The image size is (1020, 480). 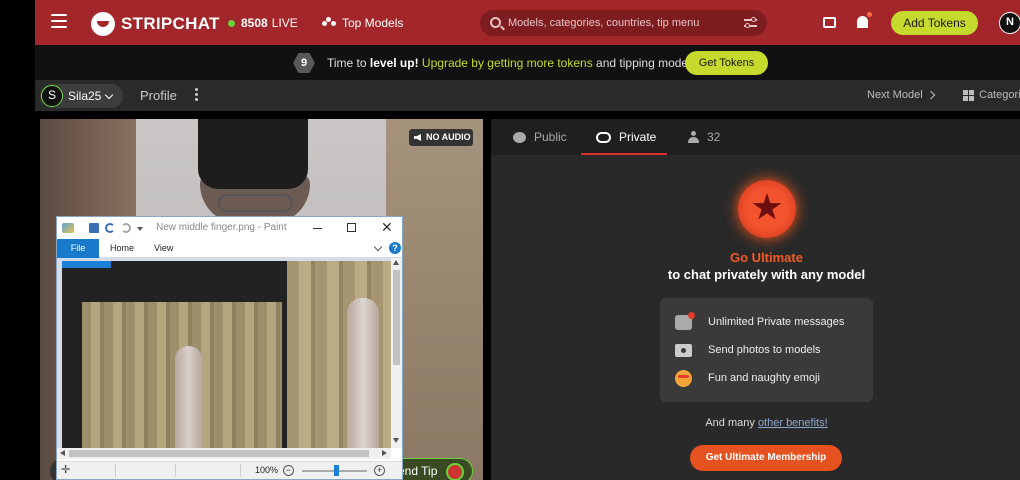 I want to click on tab-view: View, so click(x=163, y=248).